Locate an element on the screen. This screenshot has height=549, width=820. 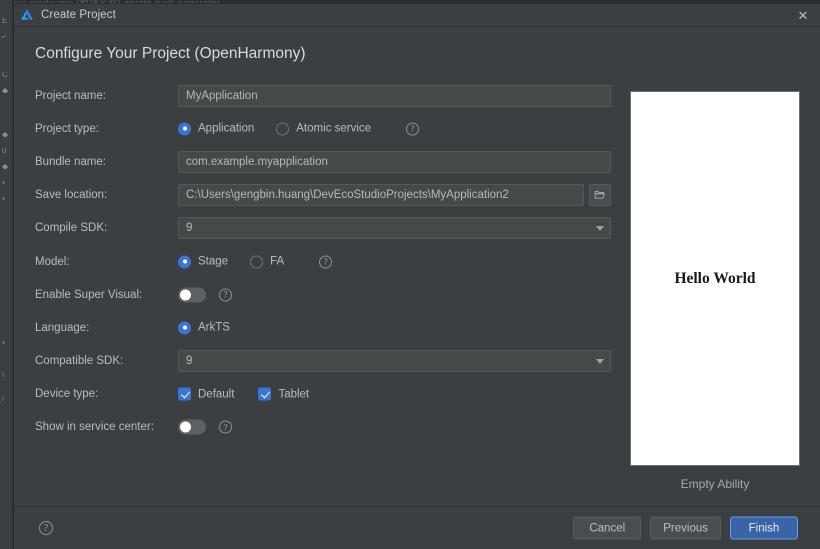
label-show-in-service-center: Show in service center: is located at coordinates (94, 427).